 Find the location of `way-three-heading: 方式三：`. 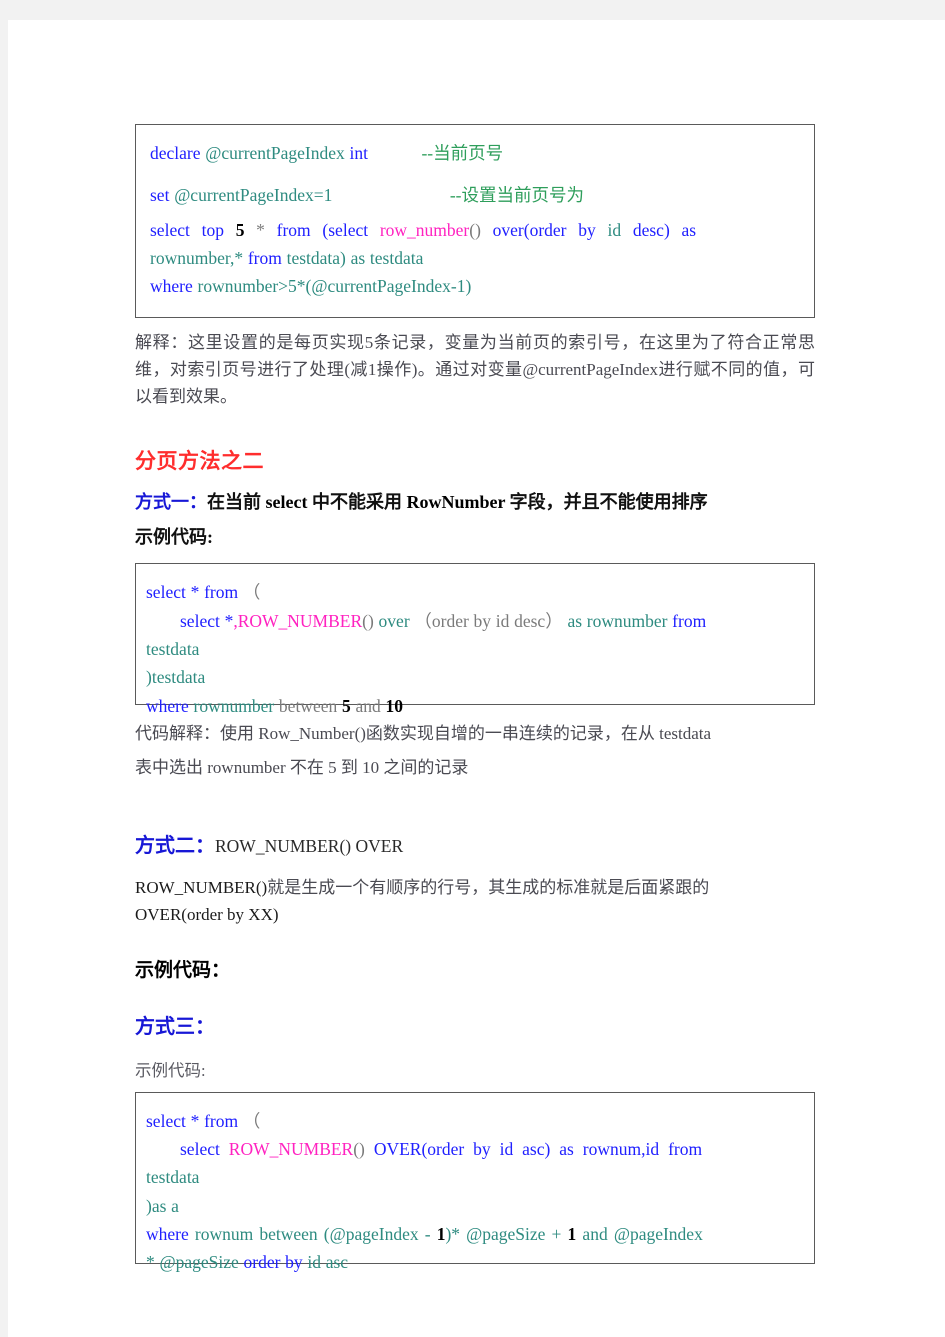

way-three-heading: 方式三： is located at coordinates (475, 1024).